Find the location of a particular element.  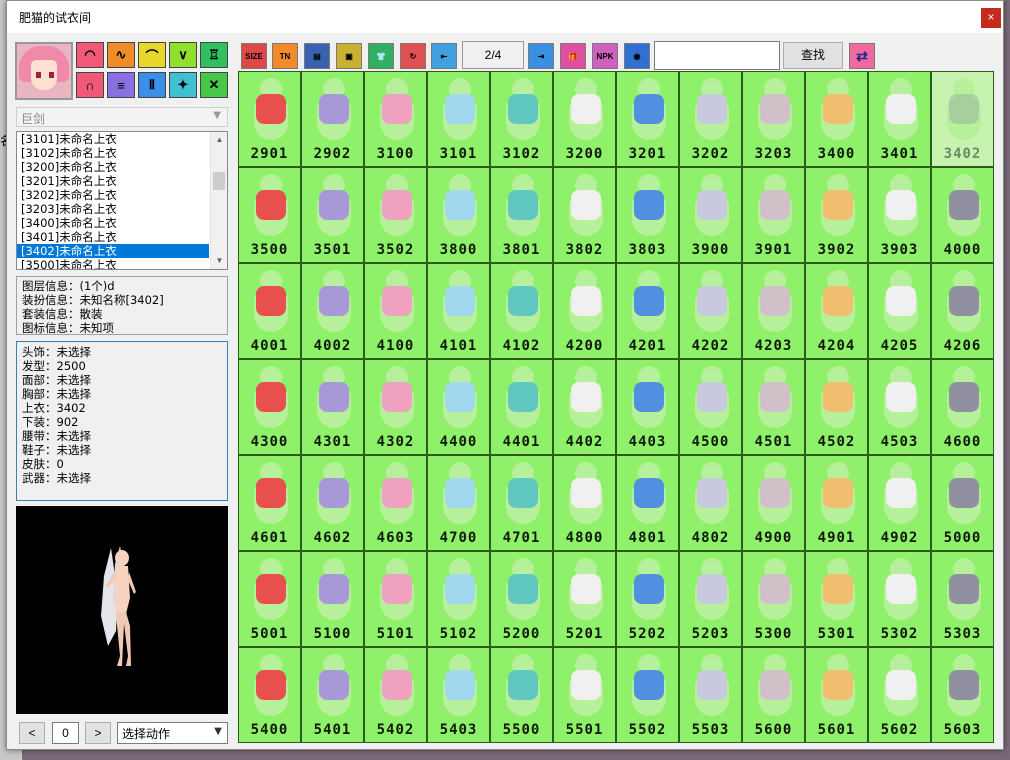

item-cell: 5001 is located at coordinates (269, 599).